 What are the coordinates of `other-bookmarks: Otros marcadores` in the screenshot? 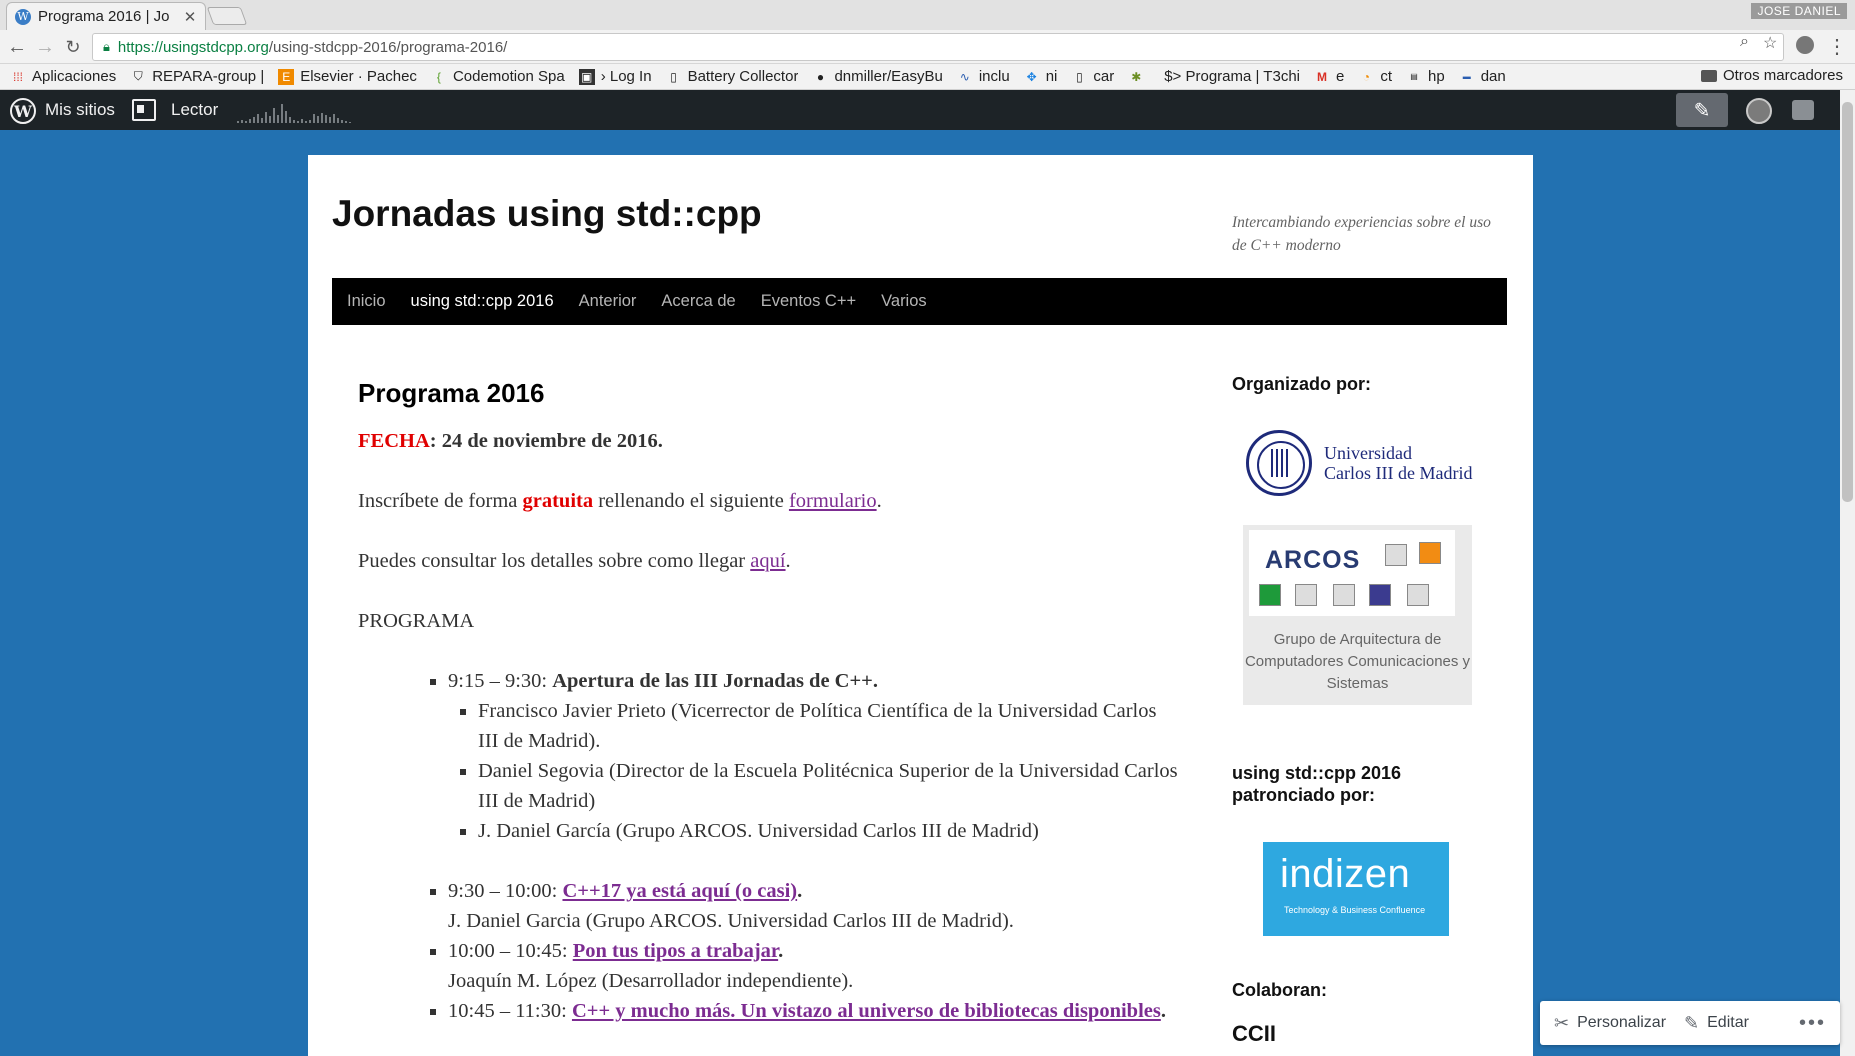 It's located at (1771, 75).